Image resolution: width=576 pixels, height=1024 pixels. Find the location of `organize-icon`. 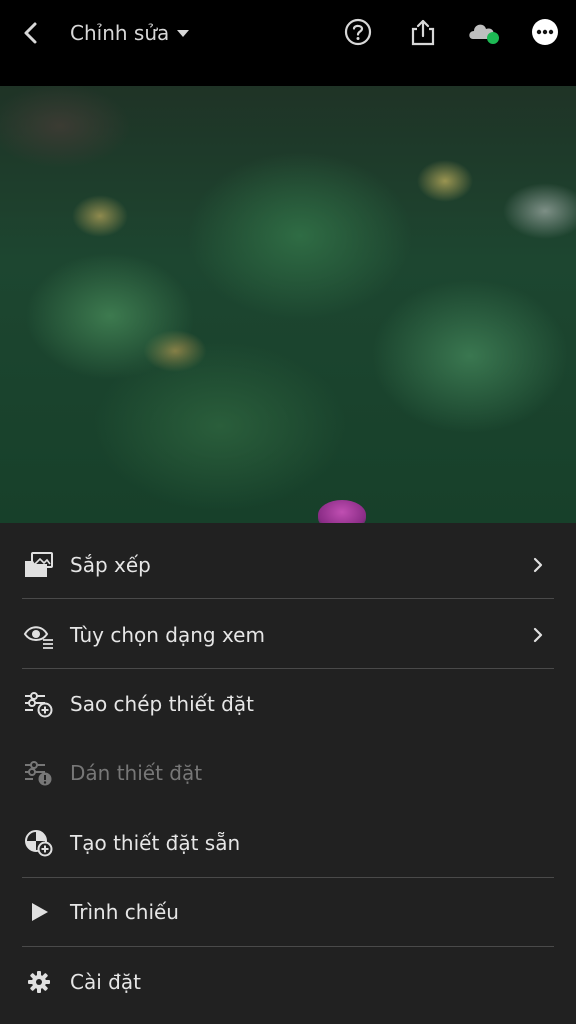

organize-icon is located at coordinates (39, 565).